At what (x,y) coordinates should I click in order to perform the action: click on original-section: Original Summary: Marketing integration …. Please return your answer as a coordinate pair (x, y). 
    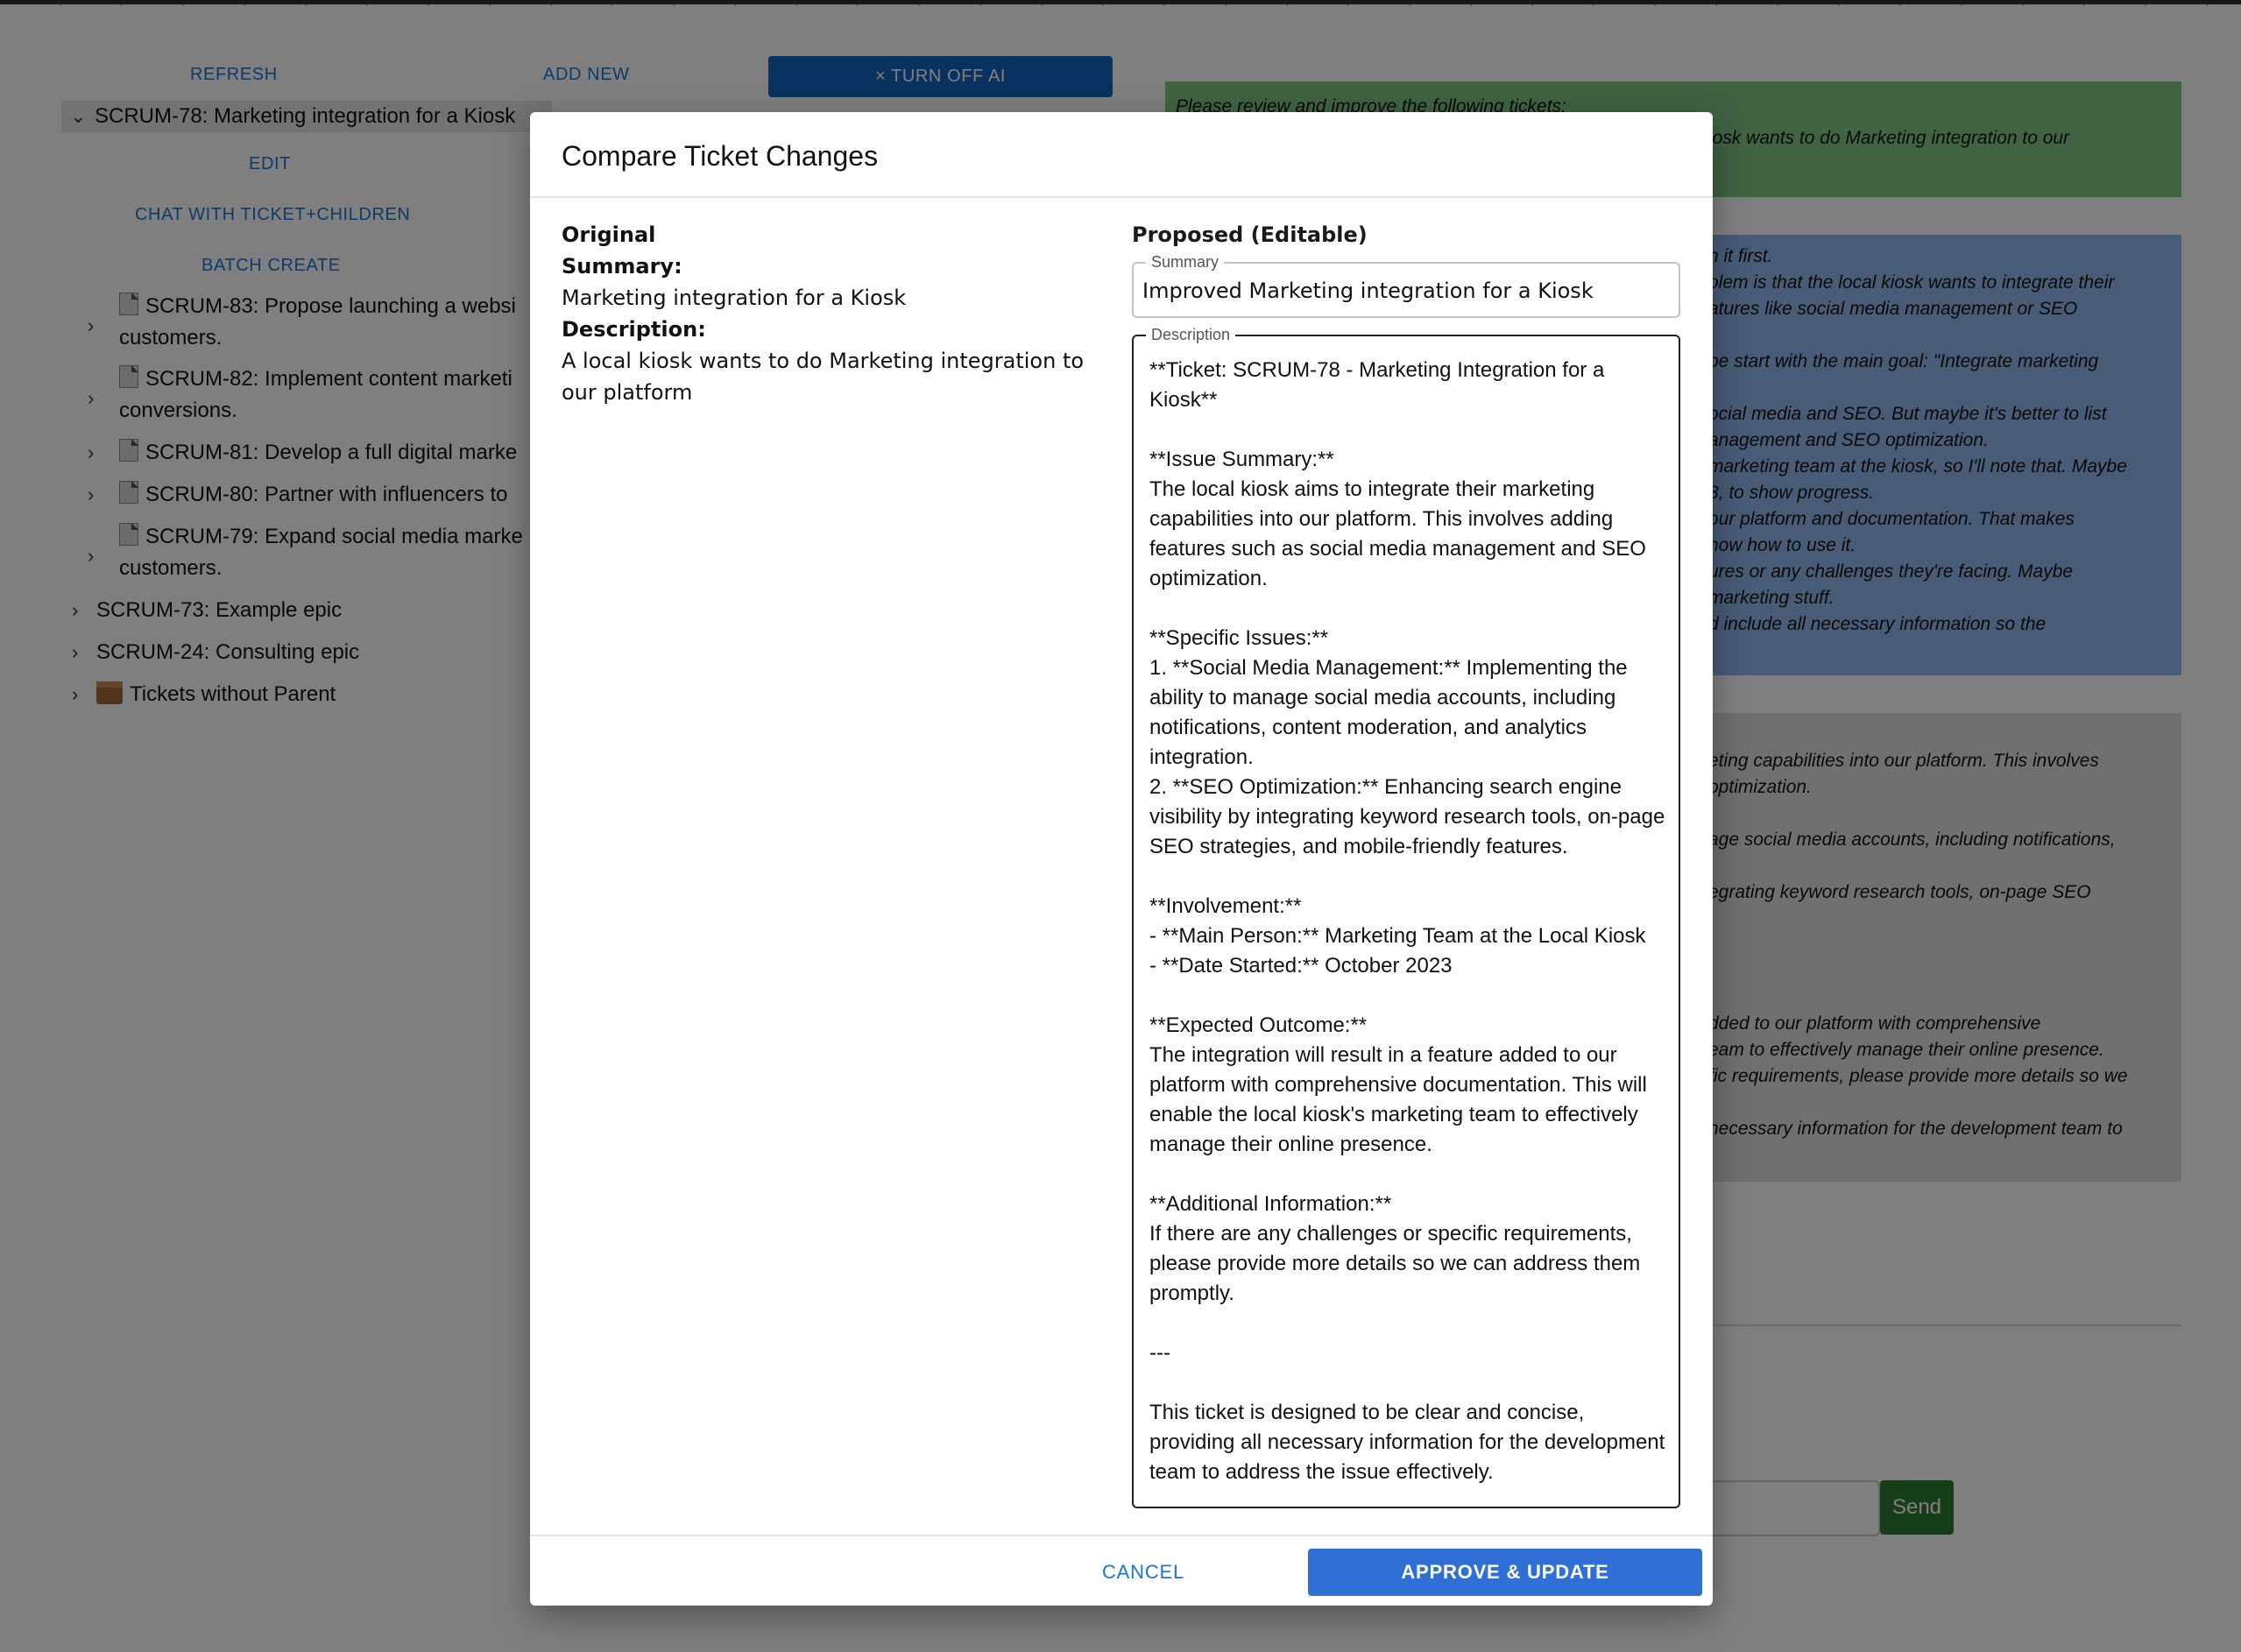
    Looking at the image, I should click on (833, 314).